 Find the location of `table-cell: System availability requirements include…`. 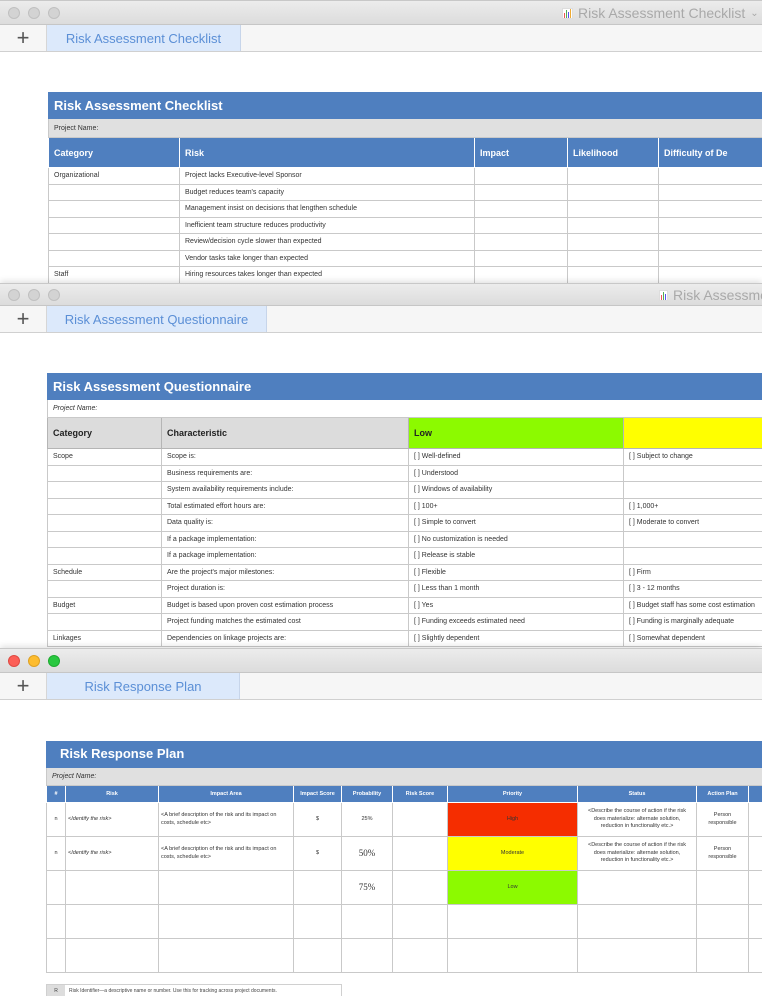

table-cell: System availability requirements include… is located at coordinates (285, 490).